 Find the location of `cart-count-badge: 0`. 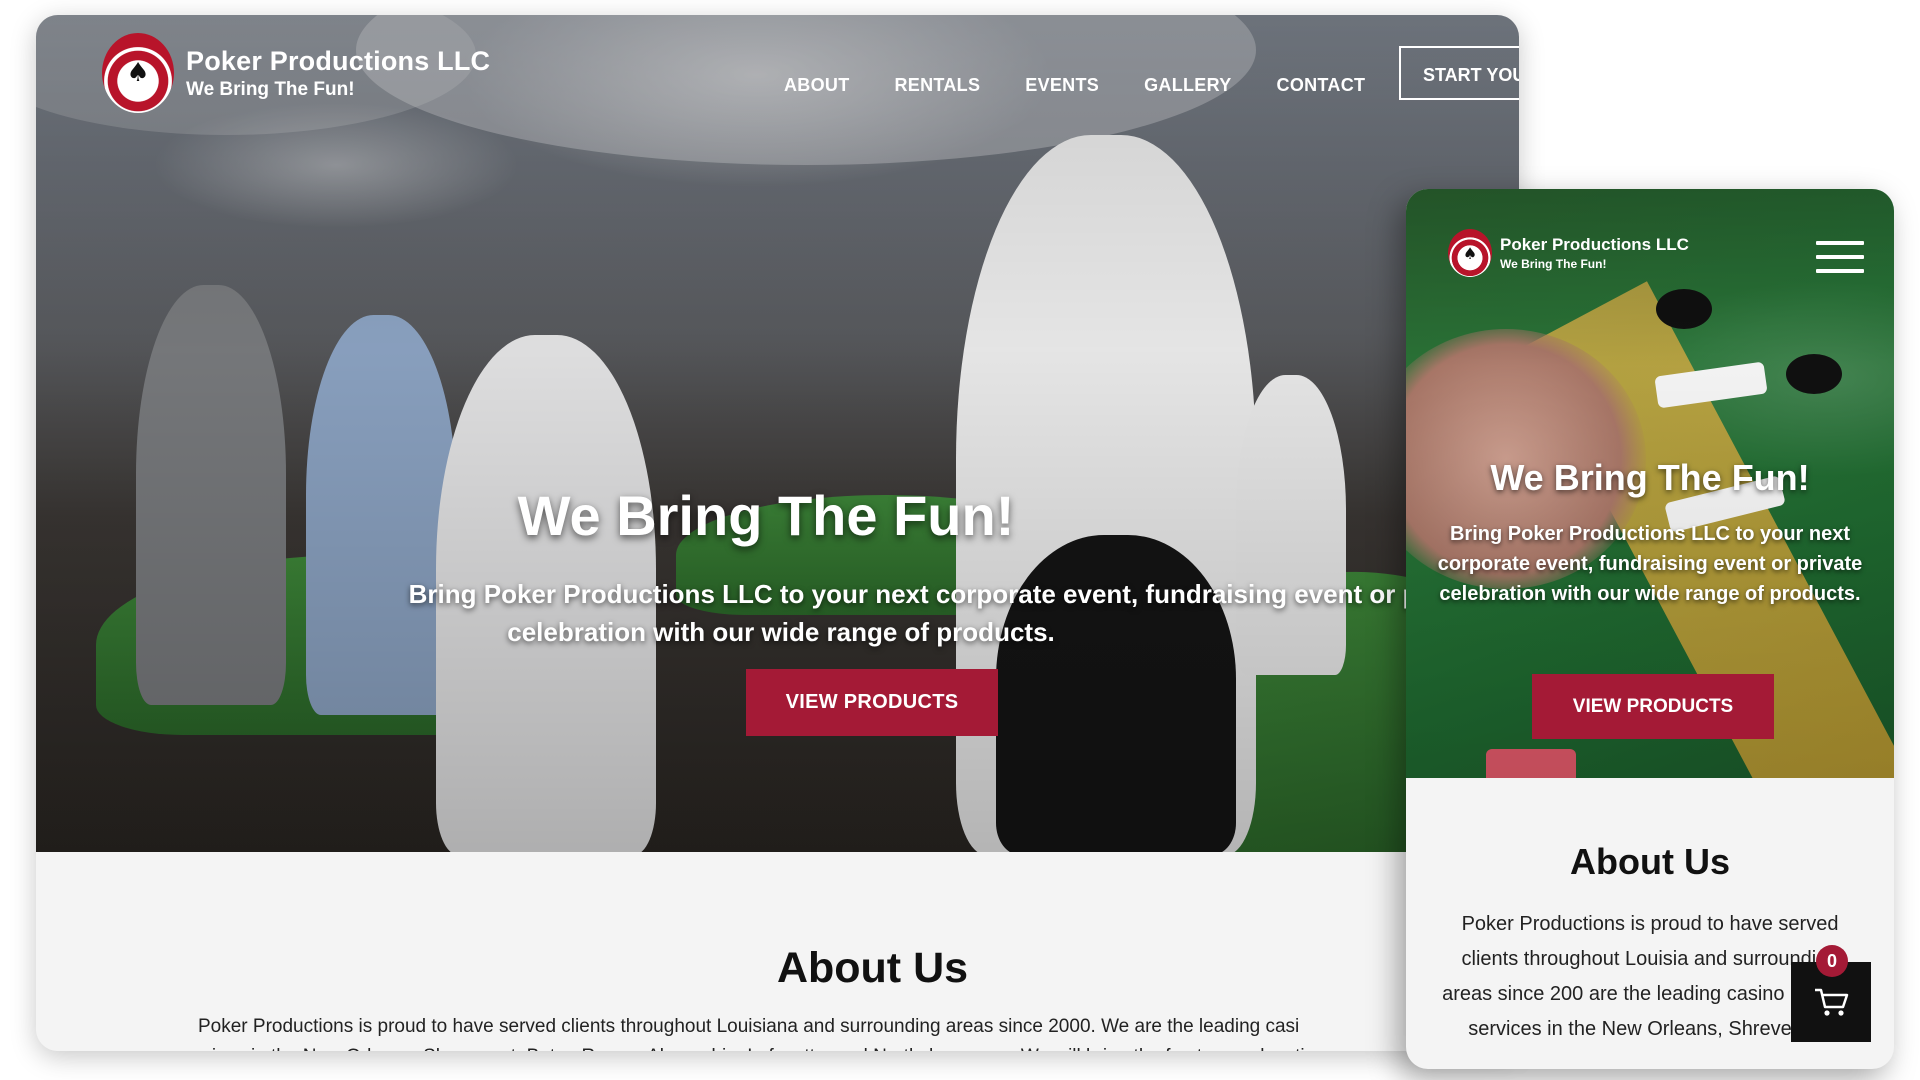

cart-count-badge: 0 is located at coordinates (1832, 961).